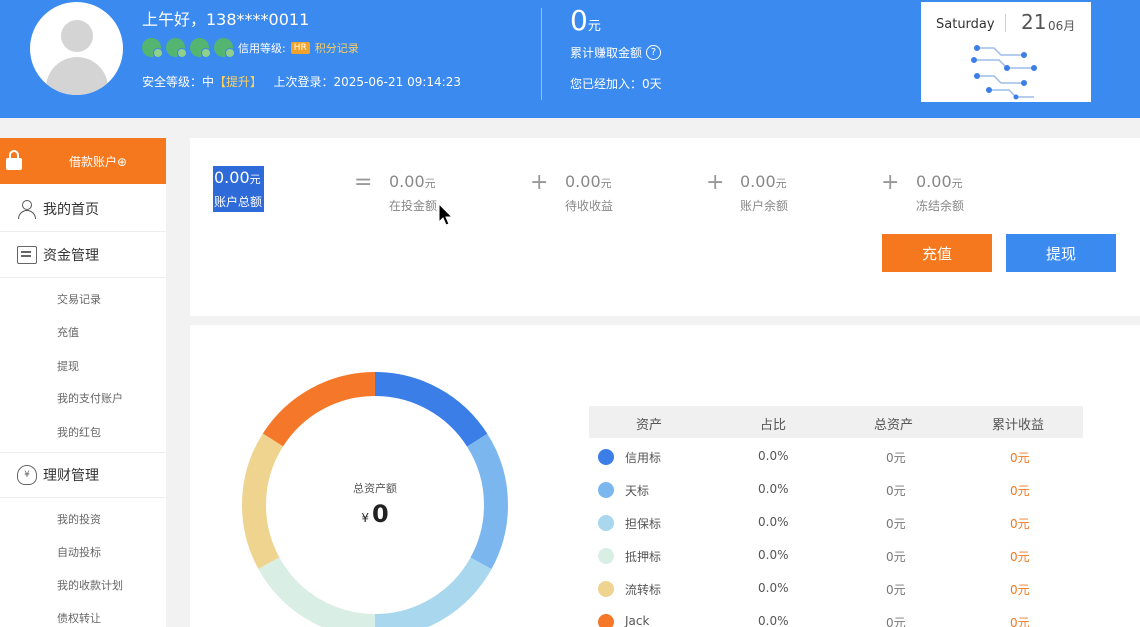 The width and height of the screenshot is (1140, 627). I want to click on header-divider, so click(541, 54).